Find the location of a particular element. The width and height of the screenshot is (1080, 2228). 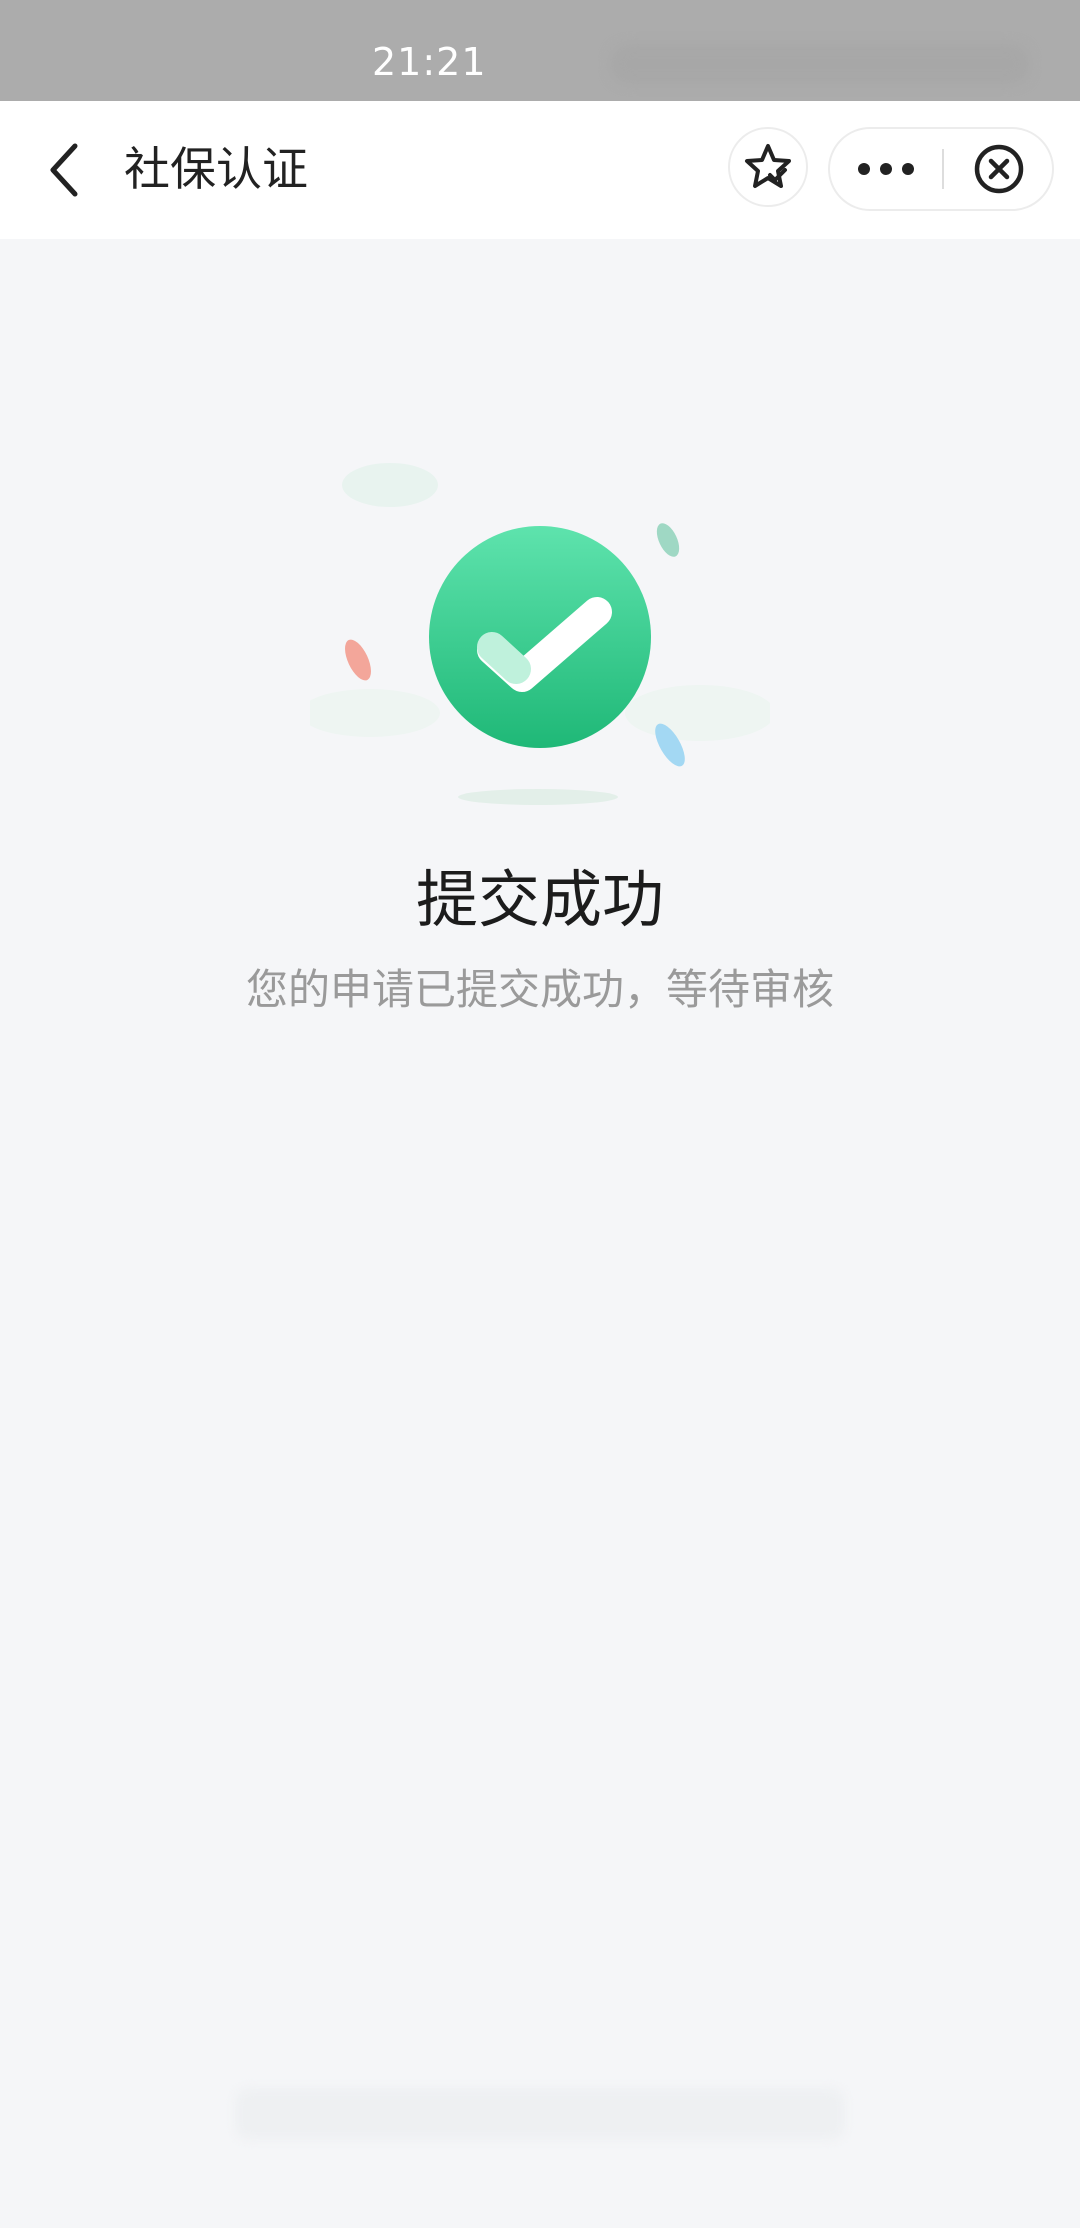

bottom-blurred-area is located at coordinates (540, 2114).